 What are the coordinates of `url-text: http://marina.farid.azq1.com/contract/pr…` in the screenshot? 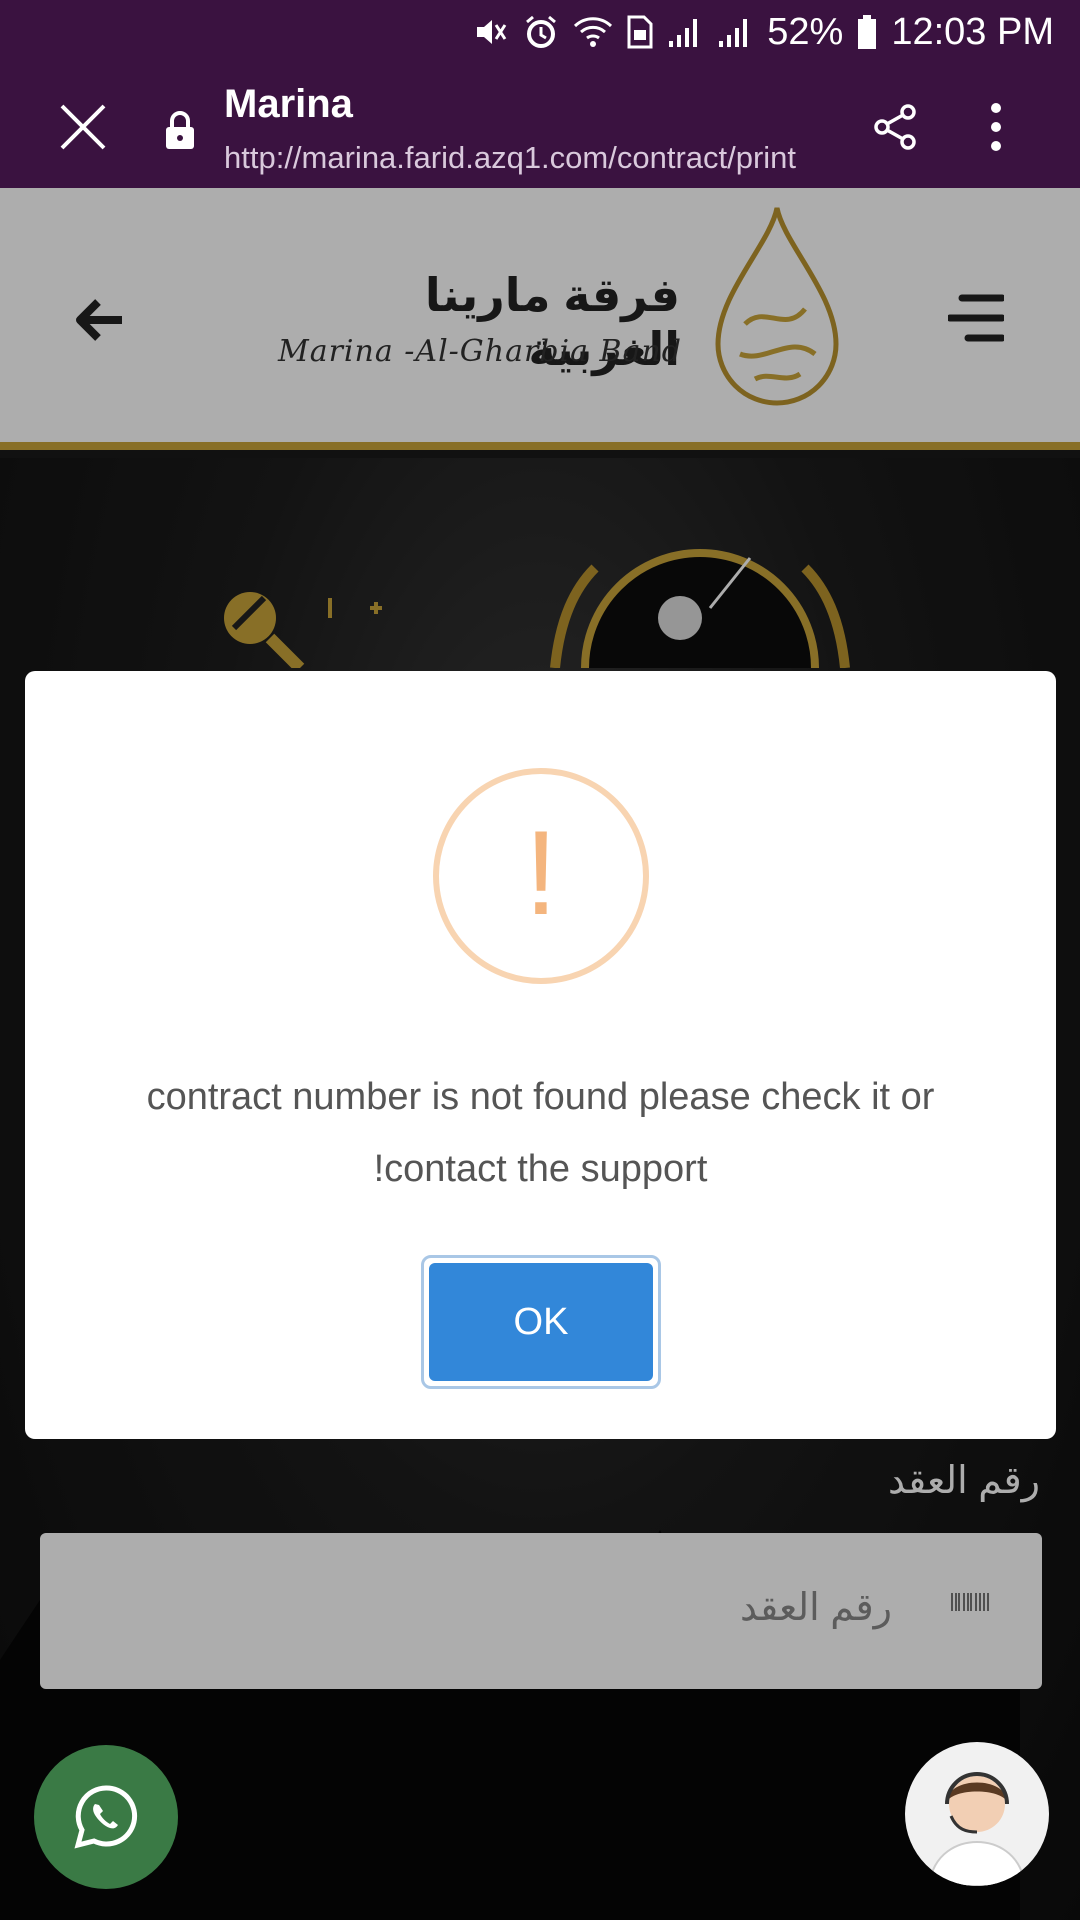 It's located at (510, 158).